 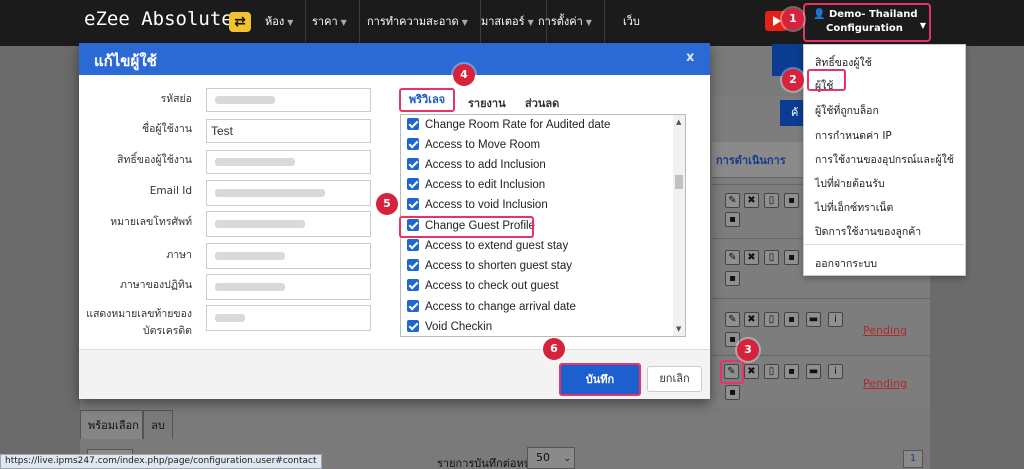 I want to click on menu-item-blocked-users: ผู้ใช้ที่ถูกบล็อก, so click(x=847, y=110).